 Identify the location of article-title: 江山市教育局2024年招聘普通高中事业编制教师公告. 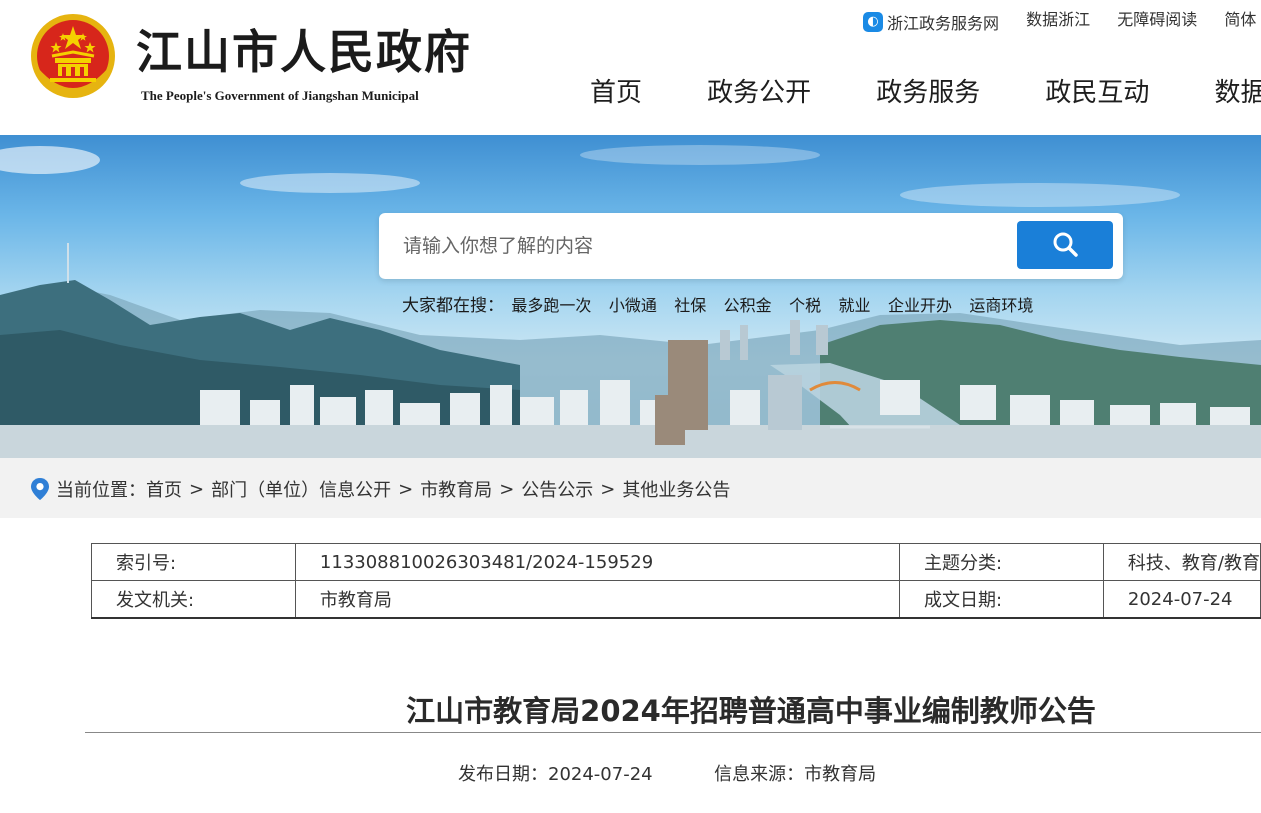
(751, 711).